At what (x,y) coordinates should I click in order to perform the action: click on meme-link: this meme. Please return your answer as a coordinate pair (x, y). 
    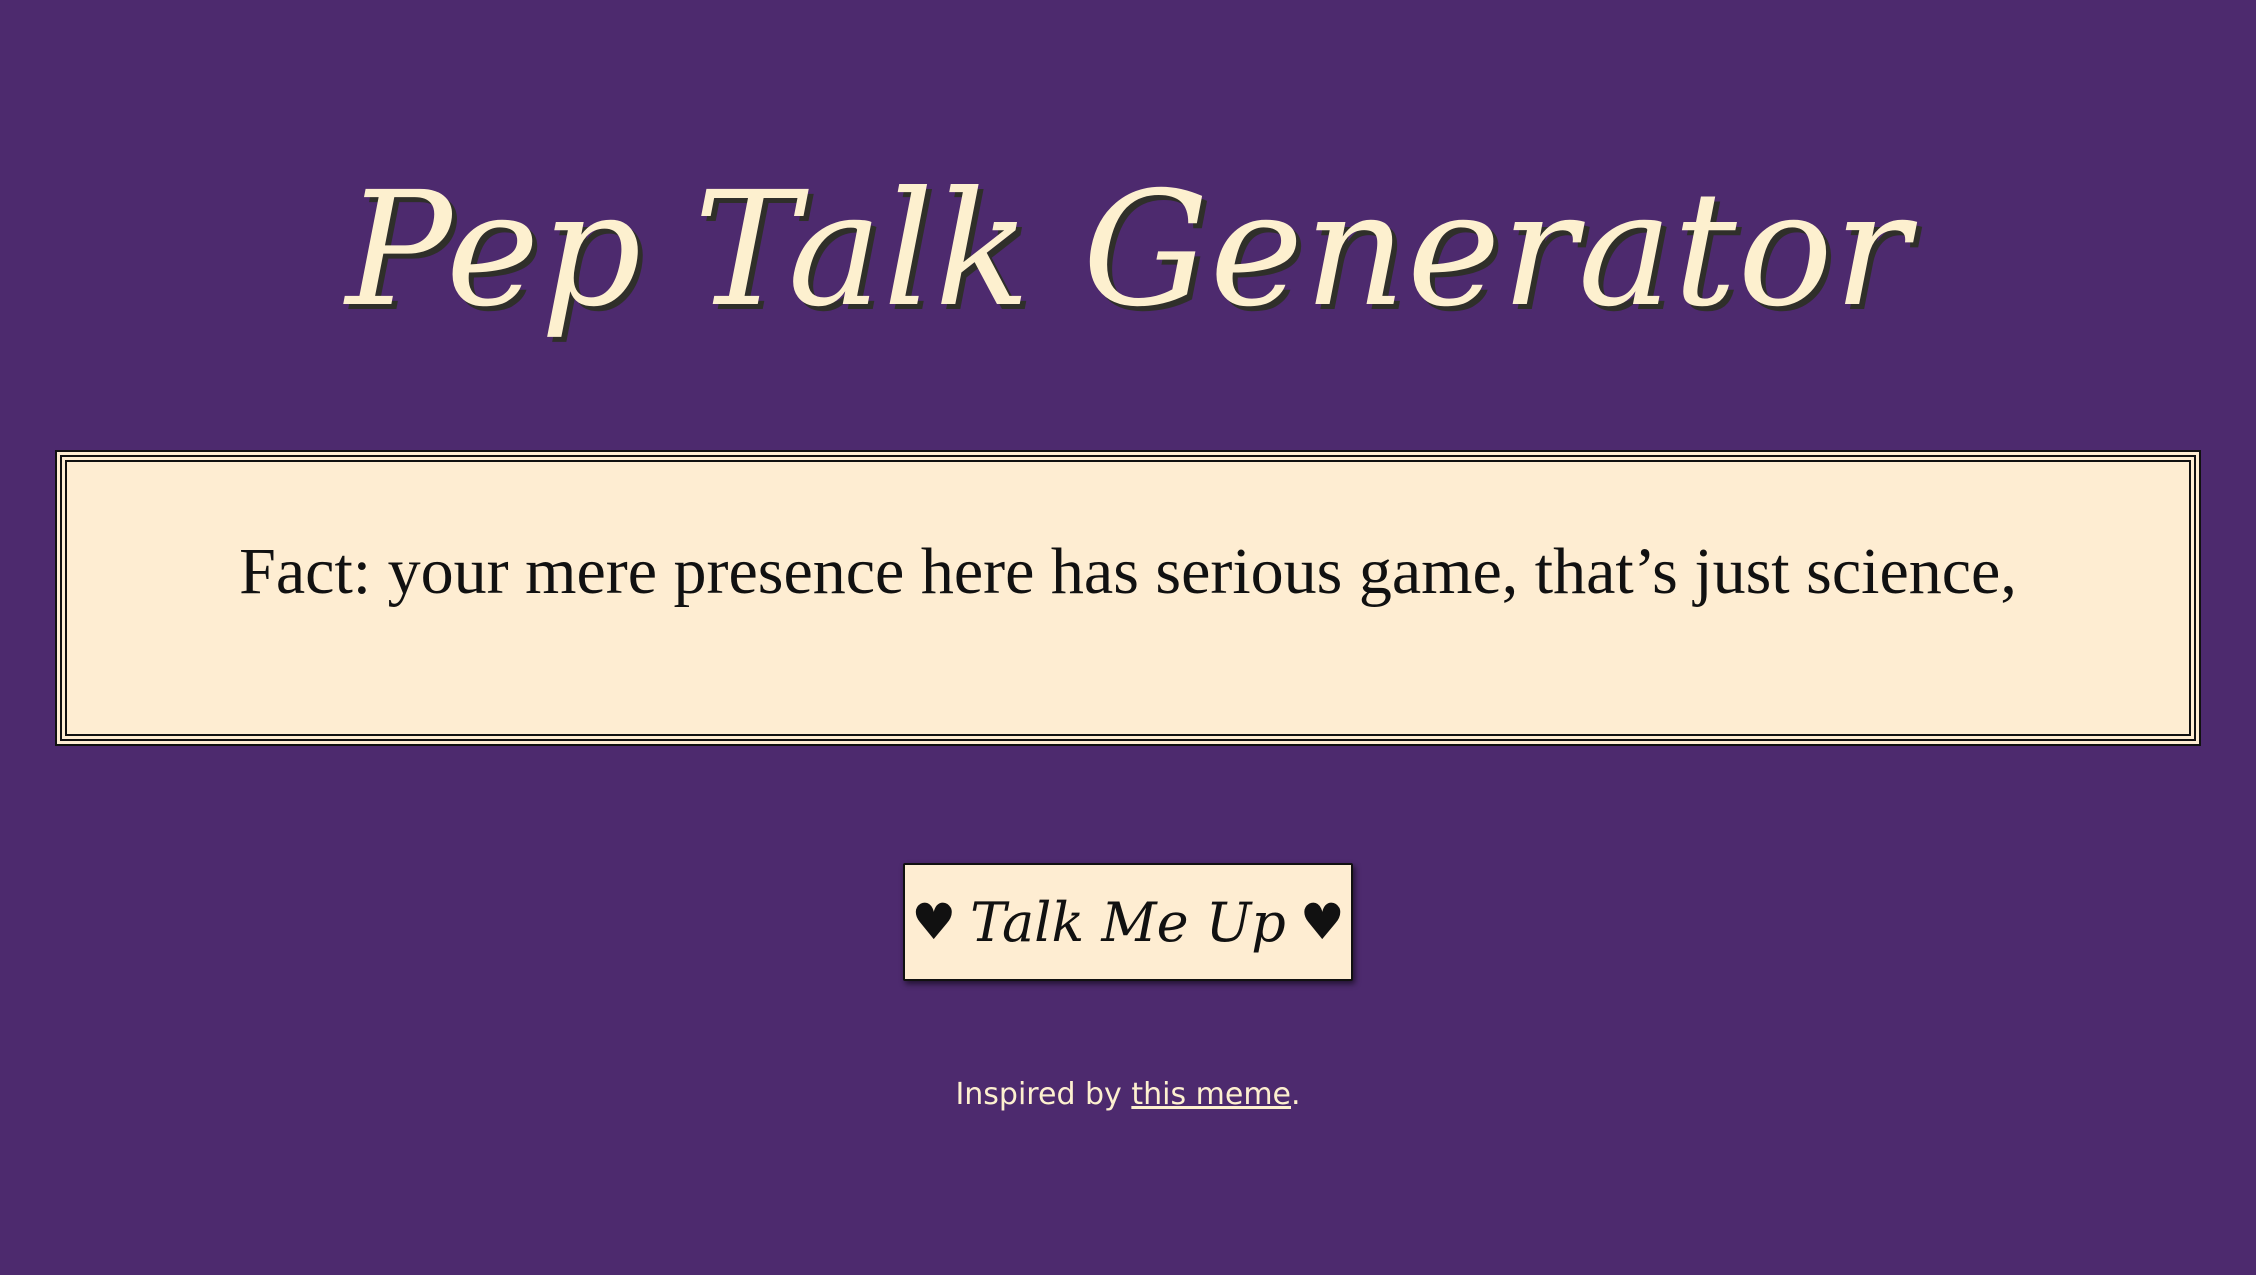
    Looking at the image, I should click on (1211, 1094).